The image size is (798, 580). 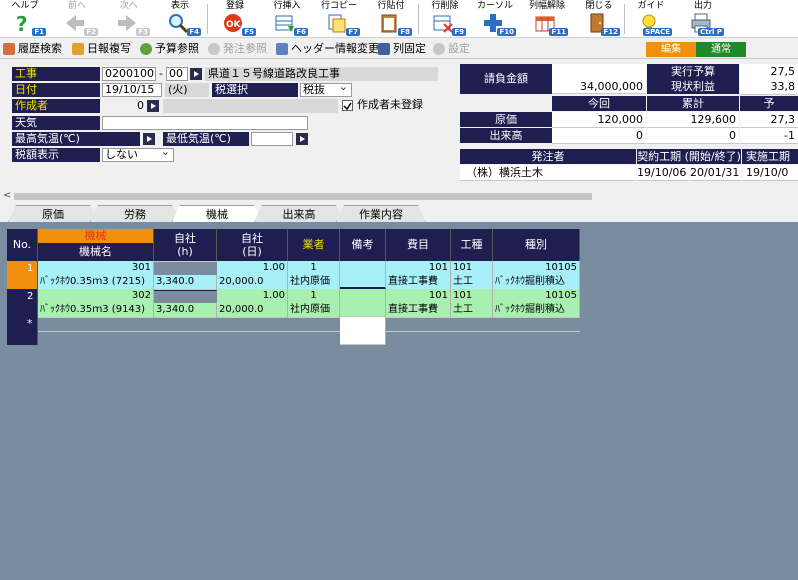 What do you see at coordinates (129, 19) in the screenshot?
I see `next-button: 次へ F3` at bounding box center [129, 19].